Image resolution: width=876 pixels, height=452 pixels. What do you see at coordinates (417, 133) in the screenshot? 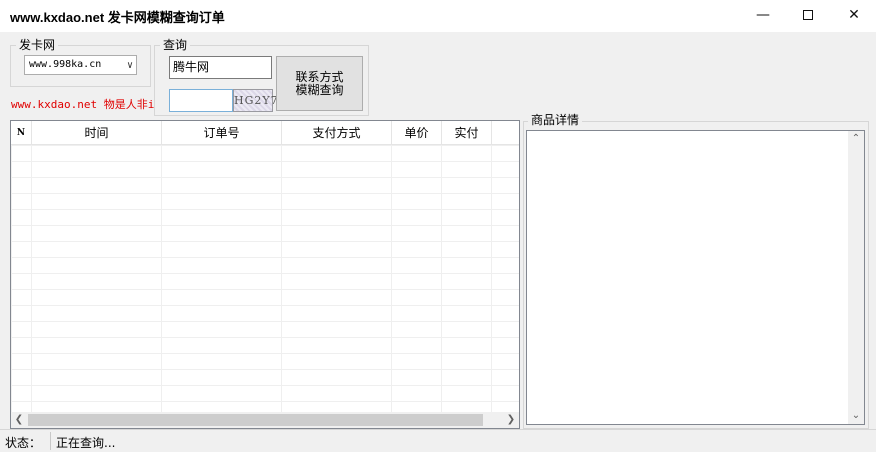
I see `column-header-unit-price: 单价` at bounding box center [417, 133].